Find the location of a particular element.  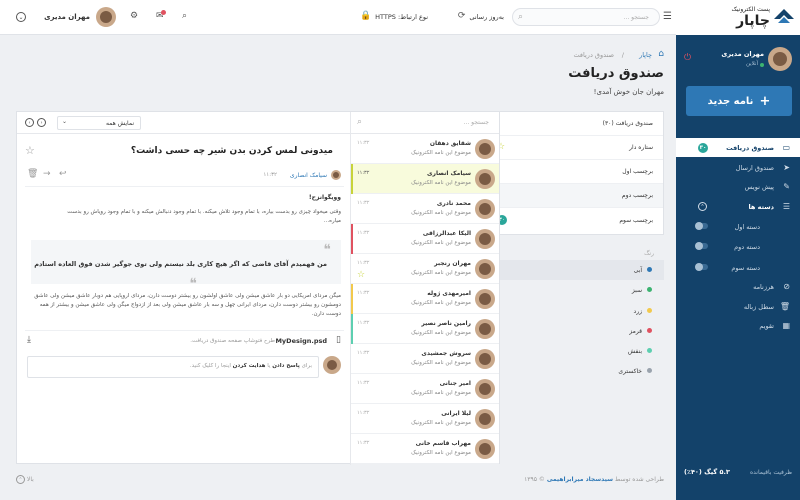

brand-name: چاپار is located at coordinates (753, 21).